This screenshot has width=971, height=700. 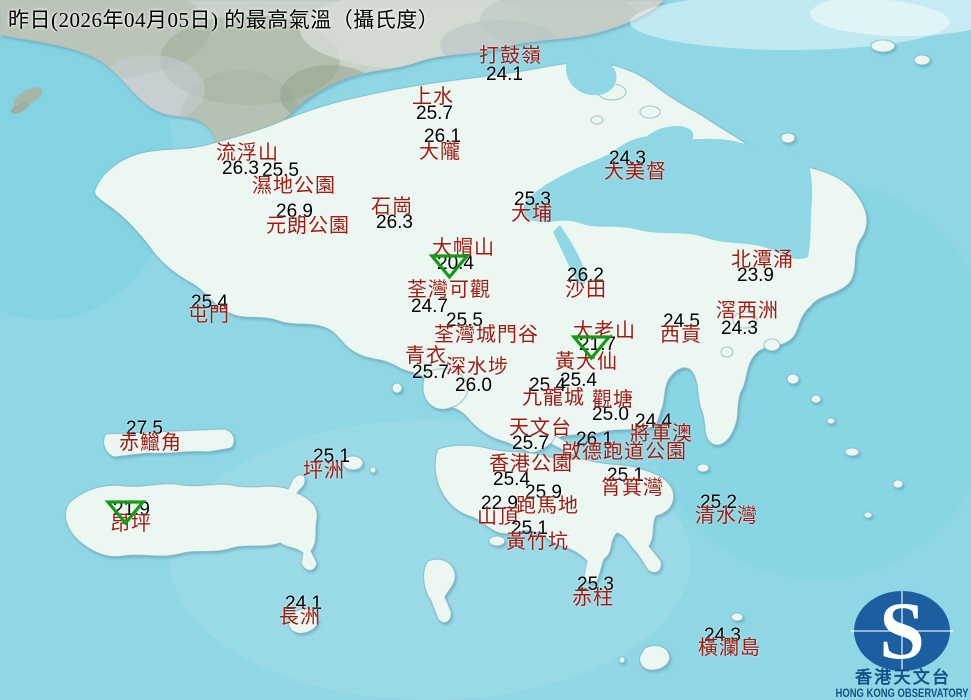 What do you see at coordinates (426, 356) in the screenshot?
I see `station-name: 青衣` at bounding box center [426, 356].